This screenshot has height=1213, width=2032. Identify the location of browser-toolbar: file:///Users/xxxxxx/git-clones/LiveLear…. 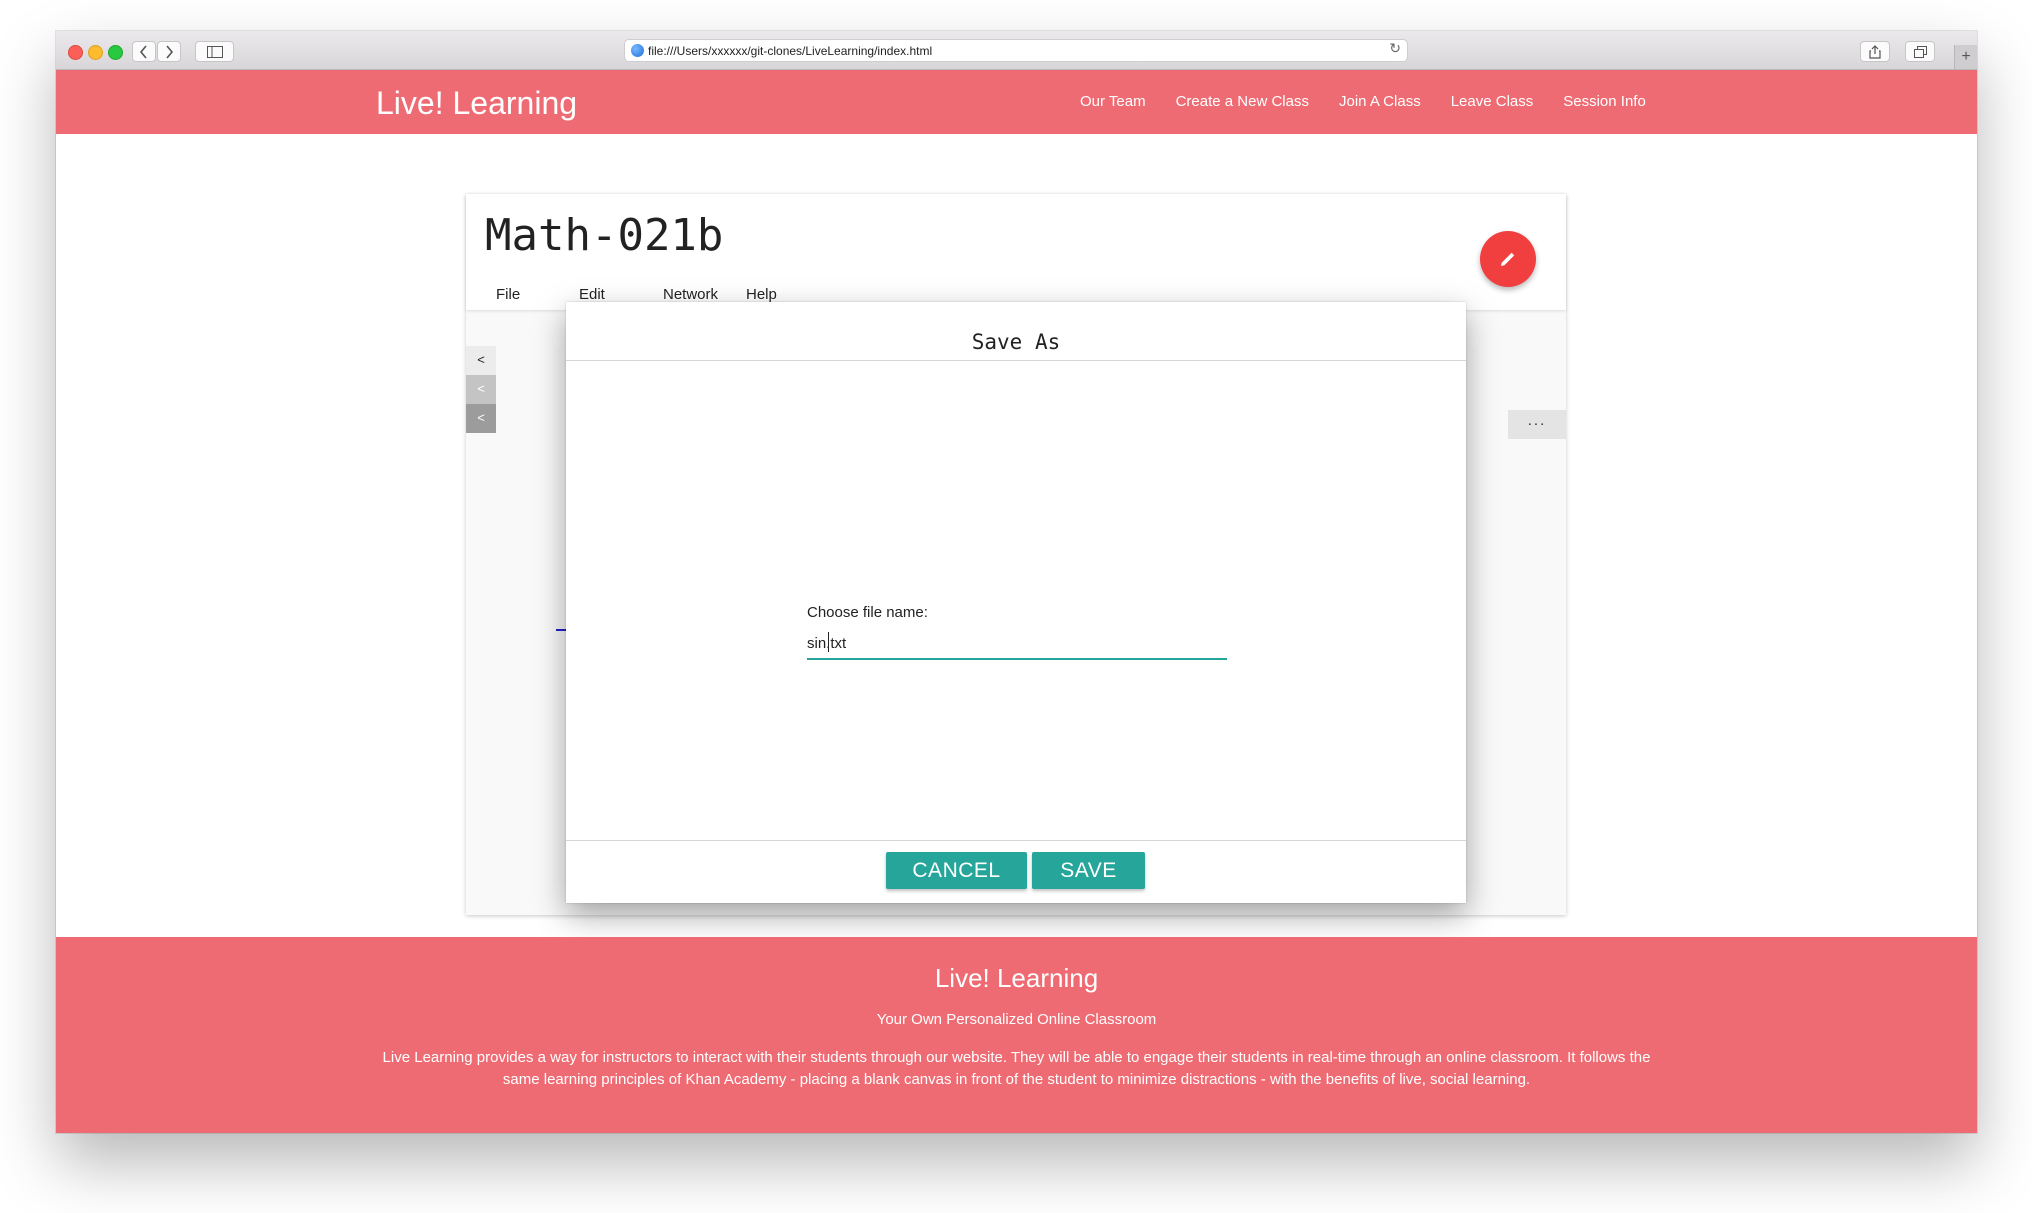
(1016, 50).